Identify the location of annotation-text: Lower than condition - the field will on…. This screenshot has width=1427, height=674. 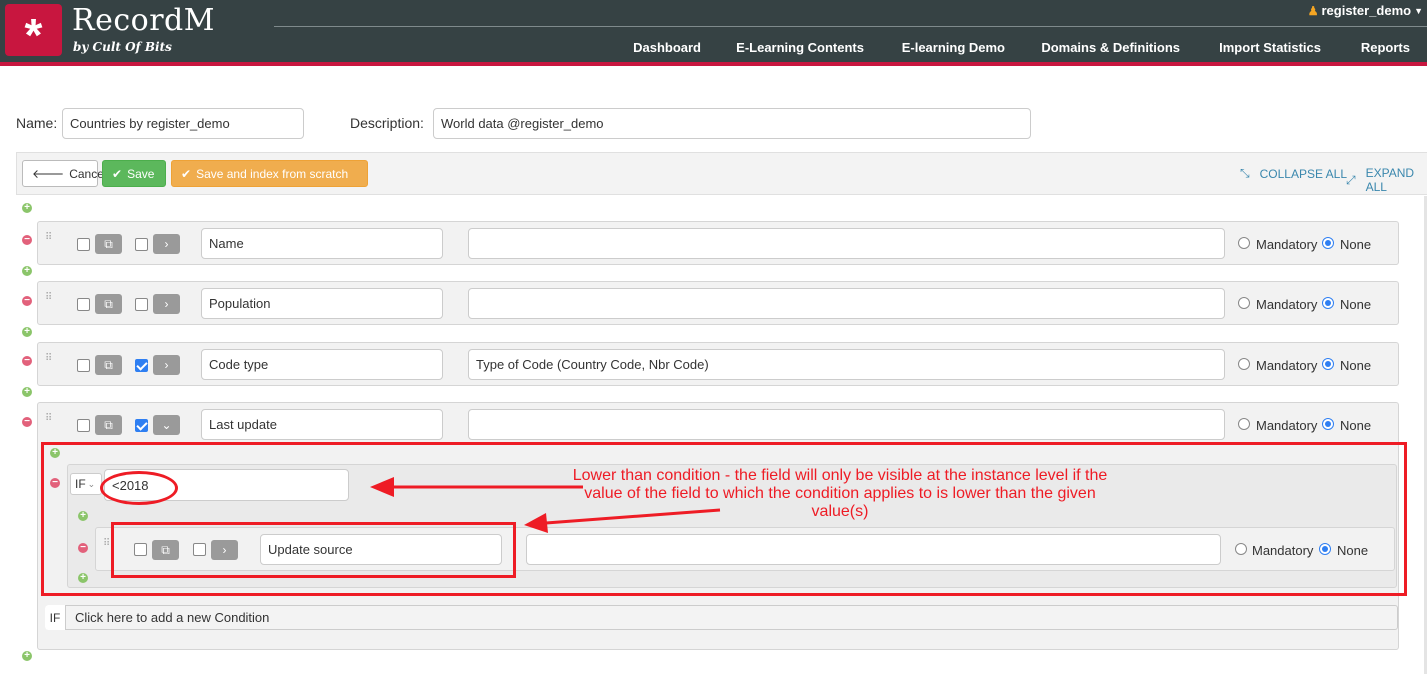
(840, 493).